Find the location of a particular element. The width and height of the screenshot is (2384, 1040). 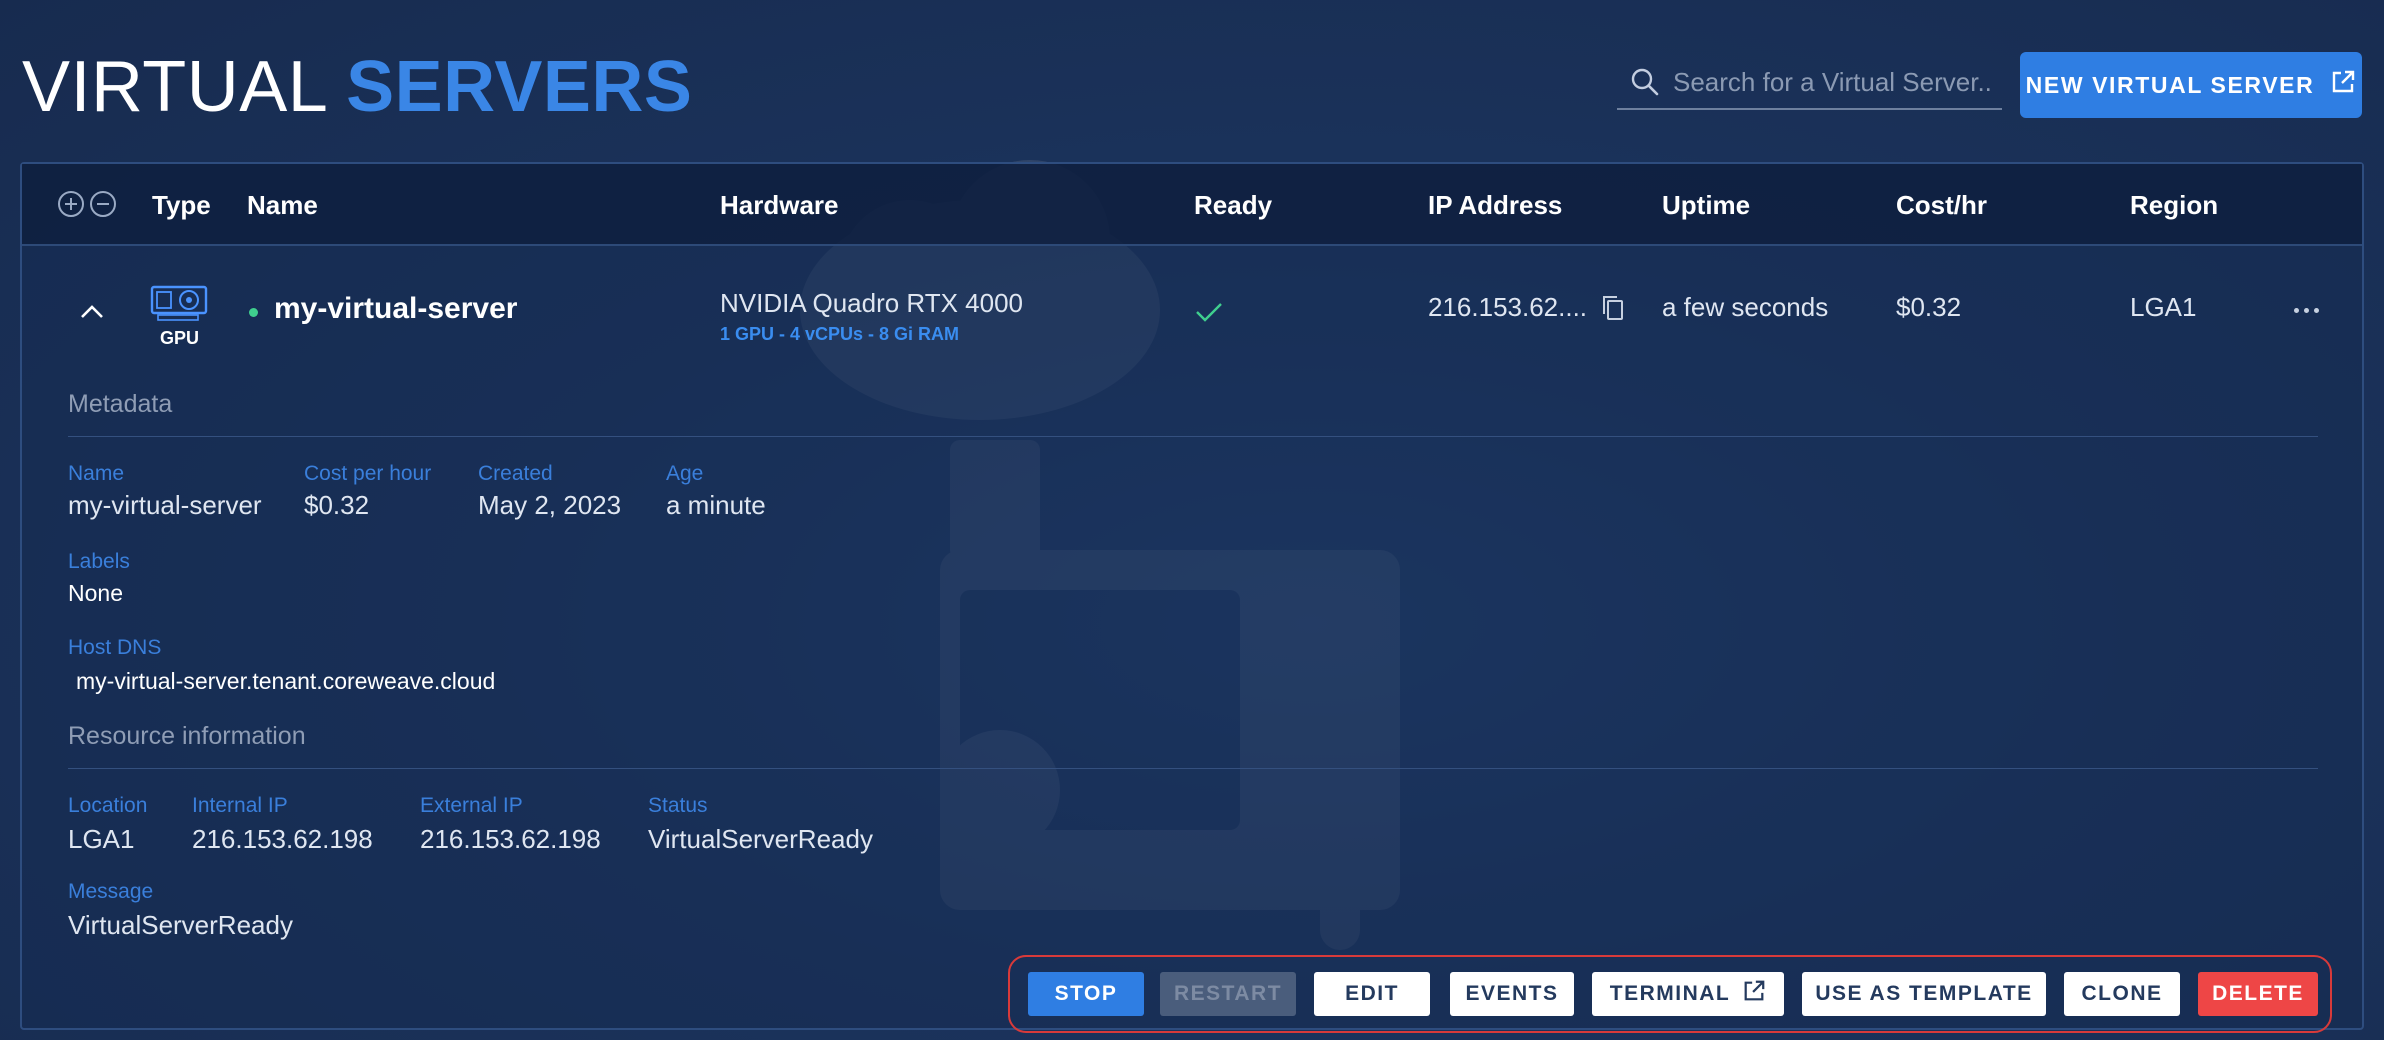

terminal-button: TERMINAL is located at coordinates (1688, 994).